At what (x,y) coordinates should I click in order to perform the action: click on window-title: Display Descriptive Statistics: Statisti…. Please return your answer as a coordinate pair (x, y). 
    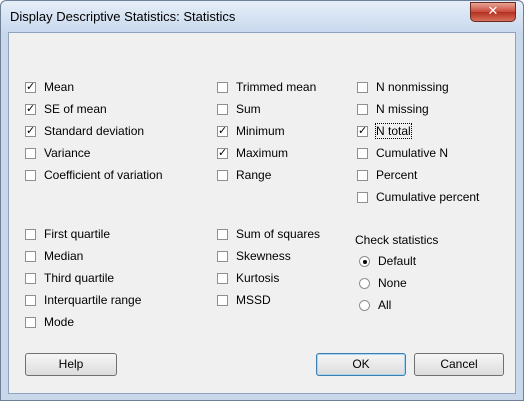
    Looking at the image, I should click on (123, 16).